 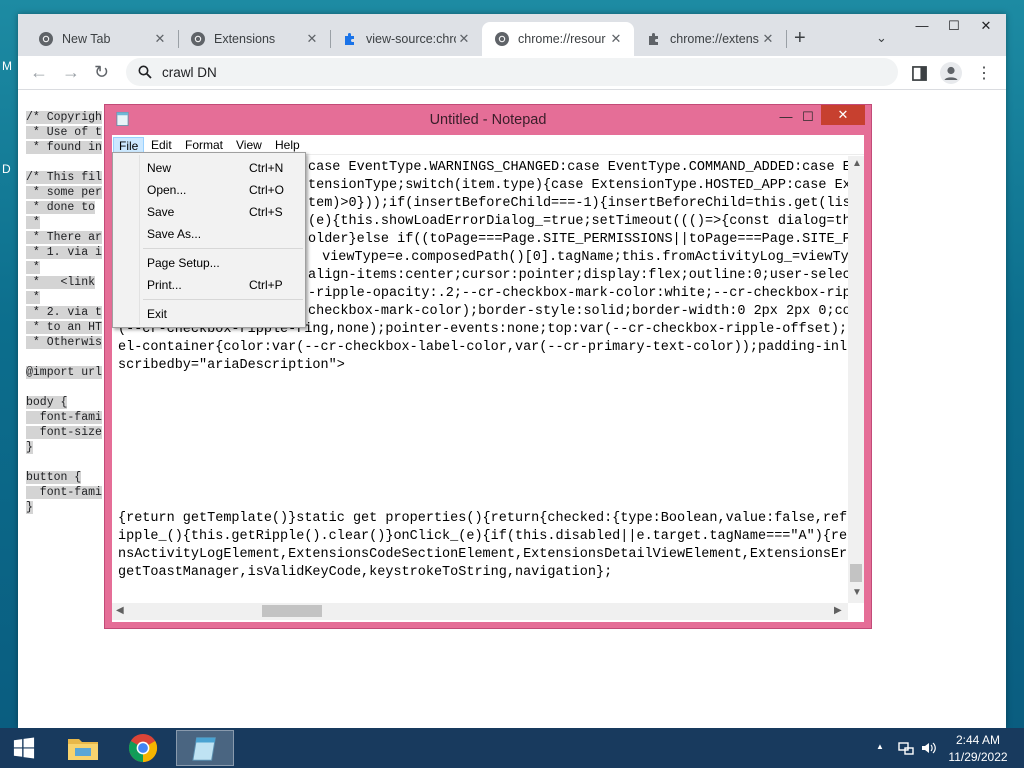 I want to click on taskbar-file-explorer, so click(x=83, y=748).